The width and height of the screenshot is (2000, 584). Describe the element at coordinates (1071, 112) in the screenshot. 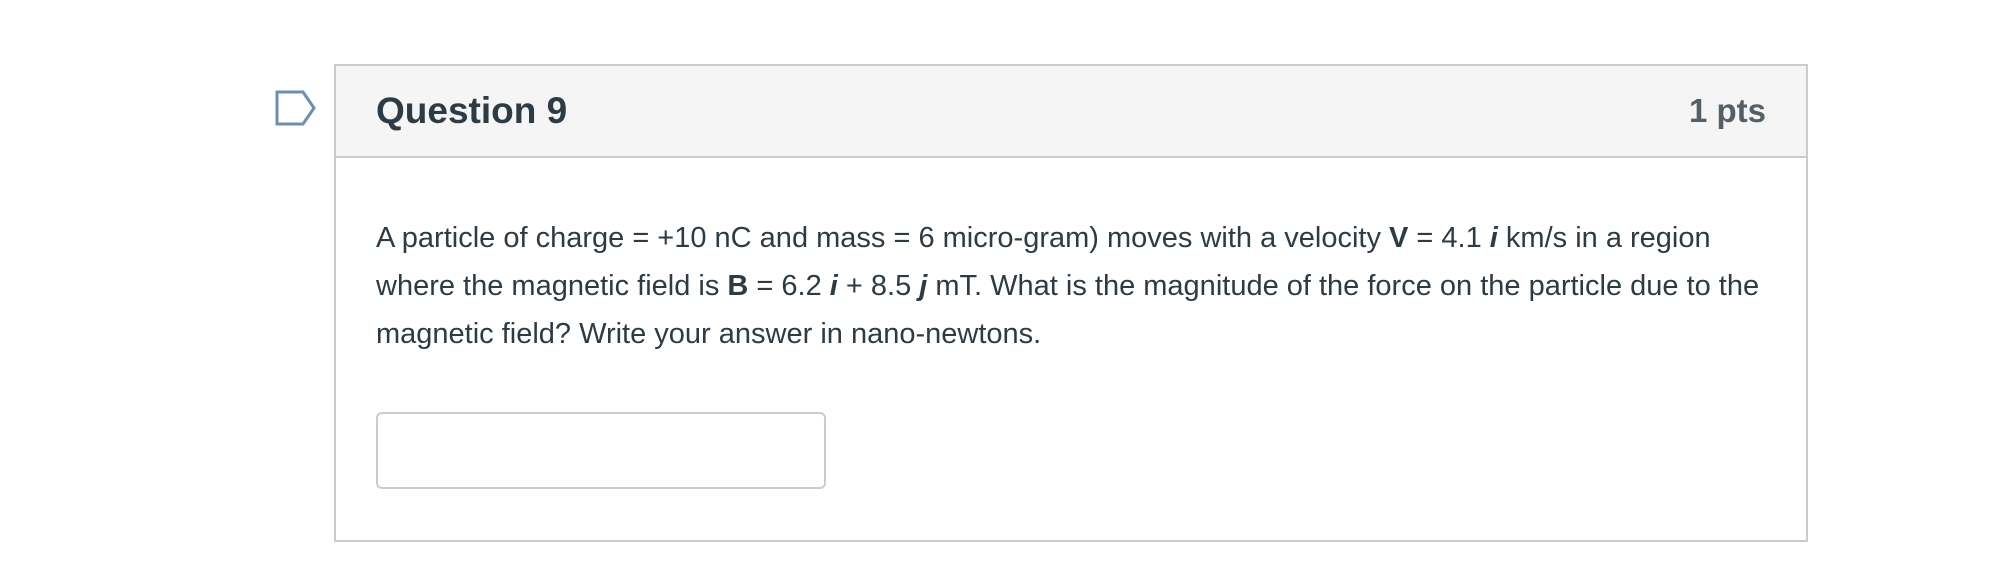

I see `question-header: Question 9 1 pts` at that location.